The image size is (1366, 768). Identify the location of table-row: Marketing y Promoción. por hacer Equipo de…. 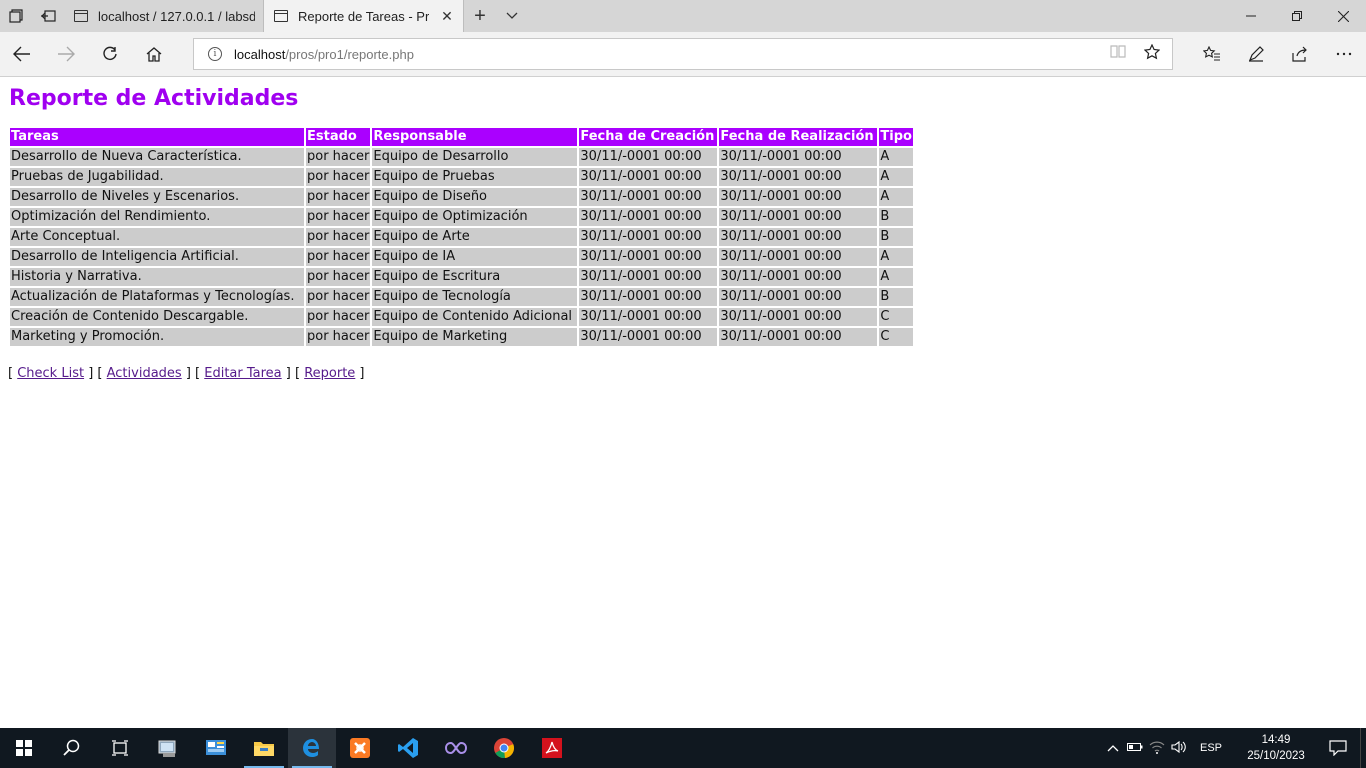
(461, 337).